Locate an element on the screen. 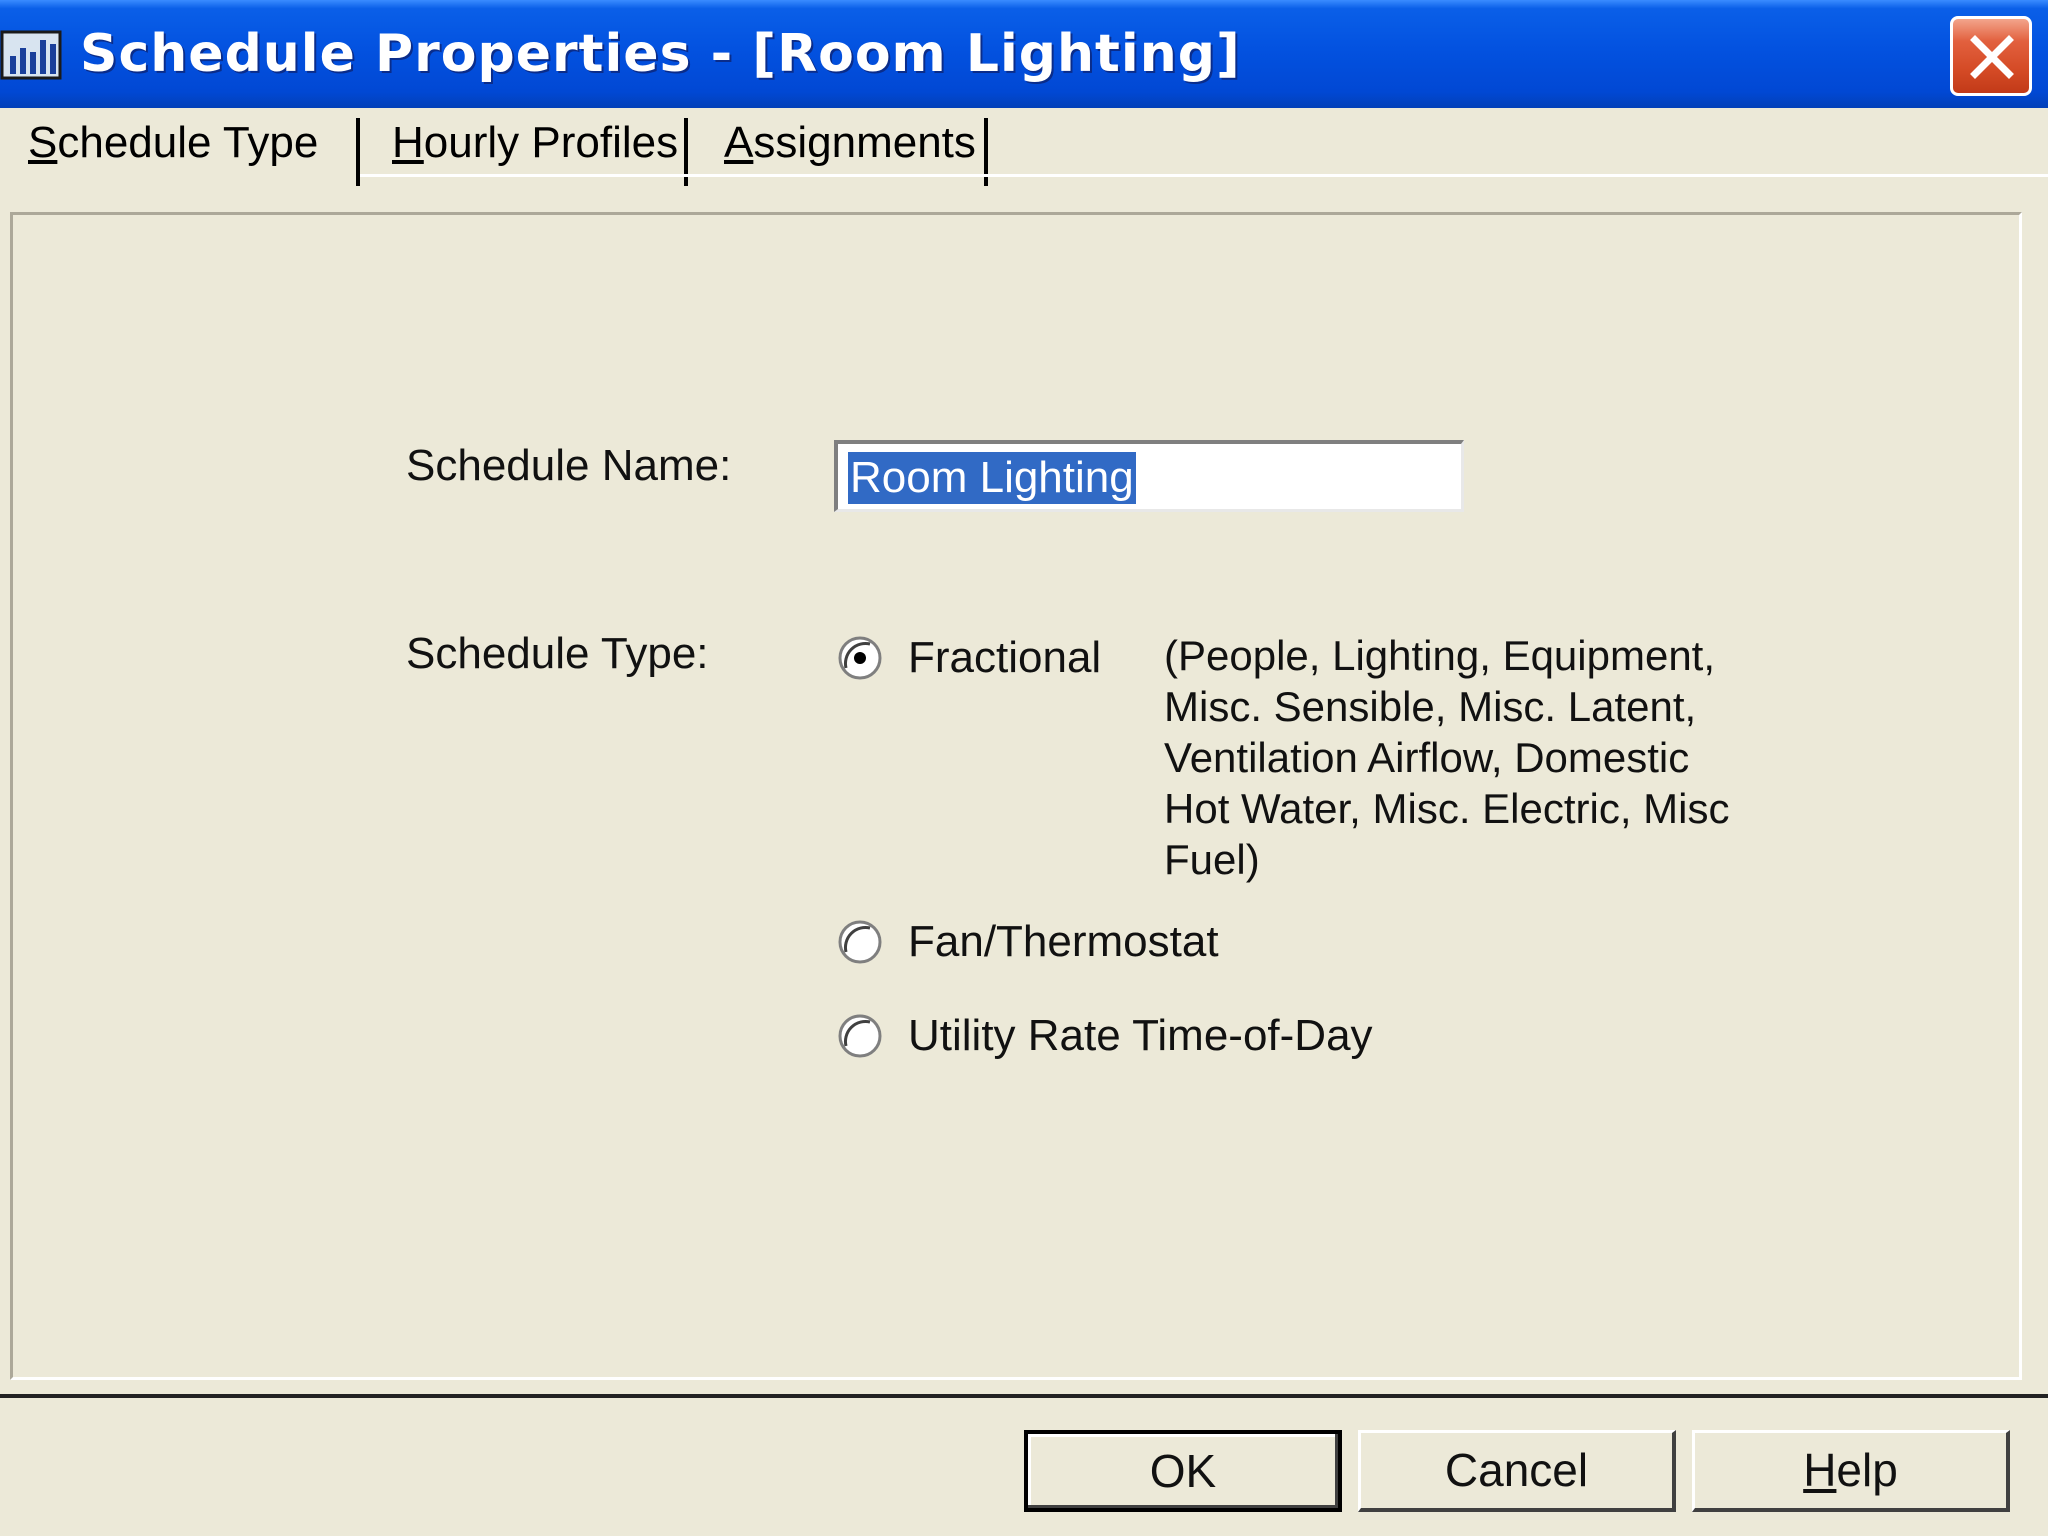  schedule-name-input: Room Lighting is located at coordinates (1149, 476).